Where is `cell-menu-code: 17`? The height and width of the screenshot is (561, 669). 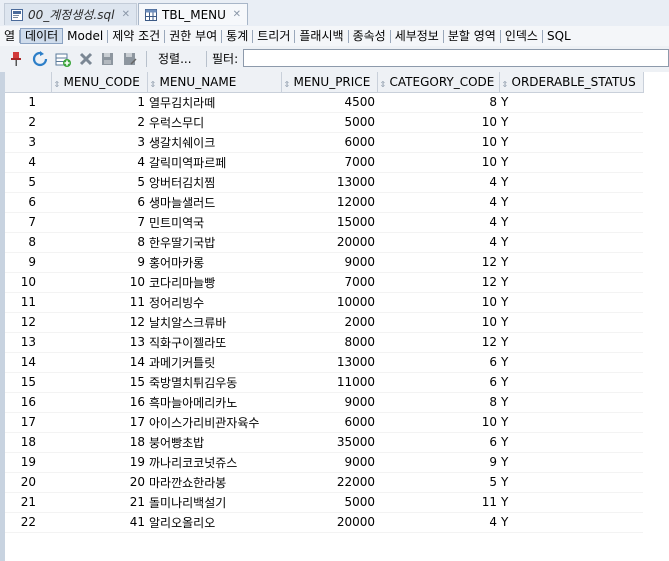 cell-menu-code: 17 is located at coordinates (99, 422).